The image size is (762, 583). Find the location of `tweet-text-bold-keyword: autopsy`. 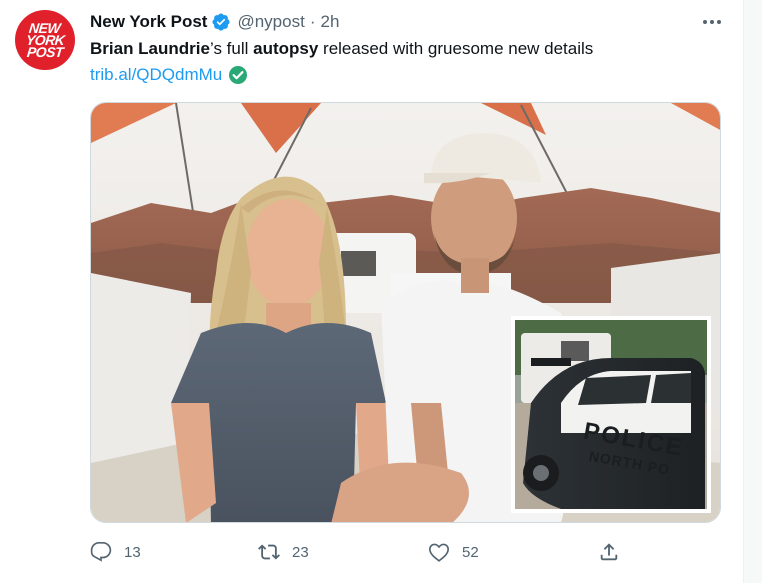

tweet-text-bold-keyword: autopsy is located at coordinates (286, 48).